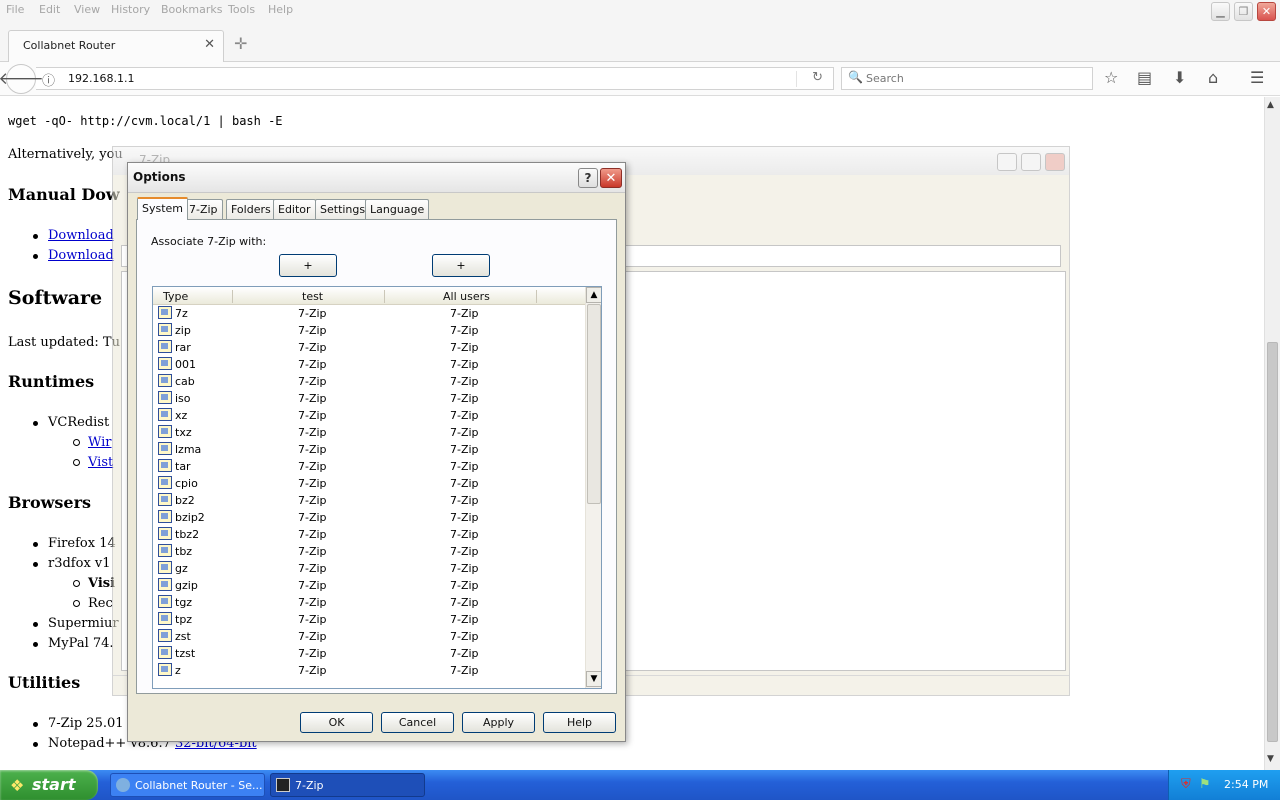  Describe the element at coordinates (294, 209) in the screenshot. I see `tab-editor: Editor` at that location.